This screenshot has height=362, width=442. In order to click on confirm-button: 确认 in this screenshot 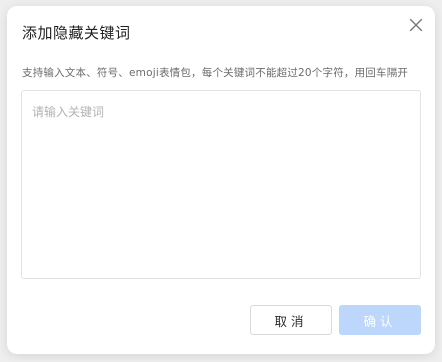, I will do `click(380, 320)`.